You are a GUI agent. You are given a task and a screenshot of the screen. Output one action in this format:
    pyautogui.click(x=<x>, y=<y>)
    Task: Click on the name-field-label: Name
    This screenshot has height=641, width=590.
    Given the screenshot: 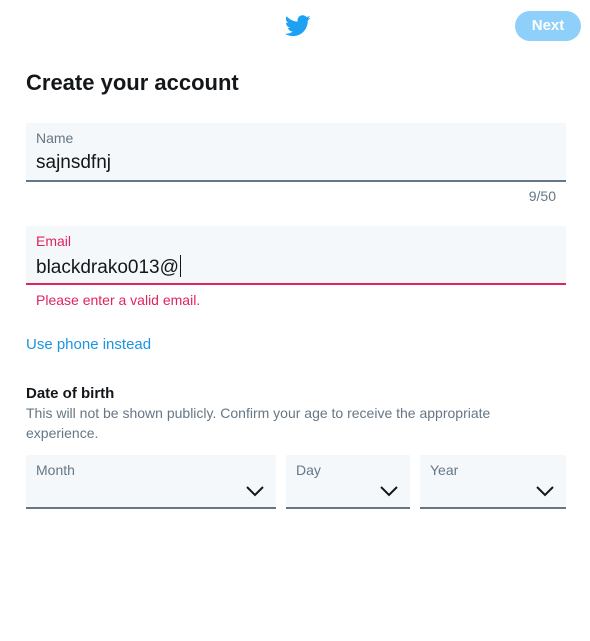 What is the action you would take?
    pyautogui.click(x=55, y=138)
    